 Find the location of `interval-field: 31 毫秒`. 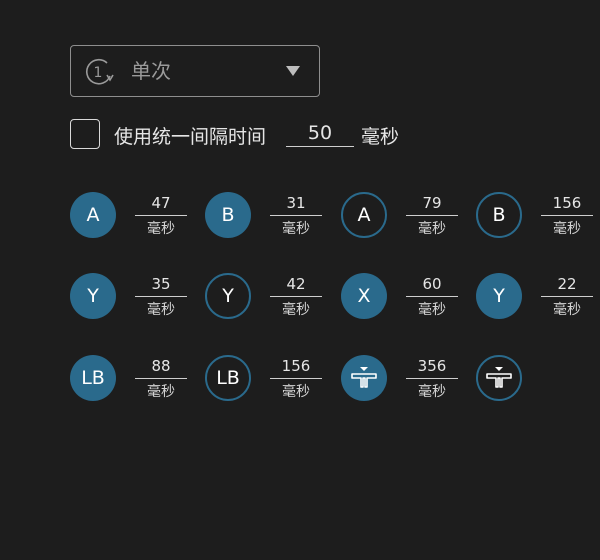

interval-field: 31 毫秒 is located at coordinates (296, 215).